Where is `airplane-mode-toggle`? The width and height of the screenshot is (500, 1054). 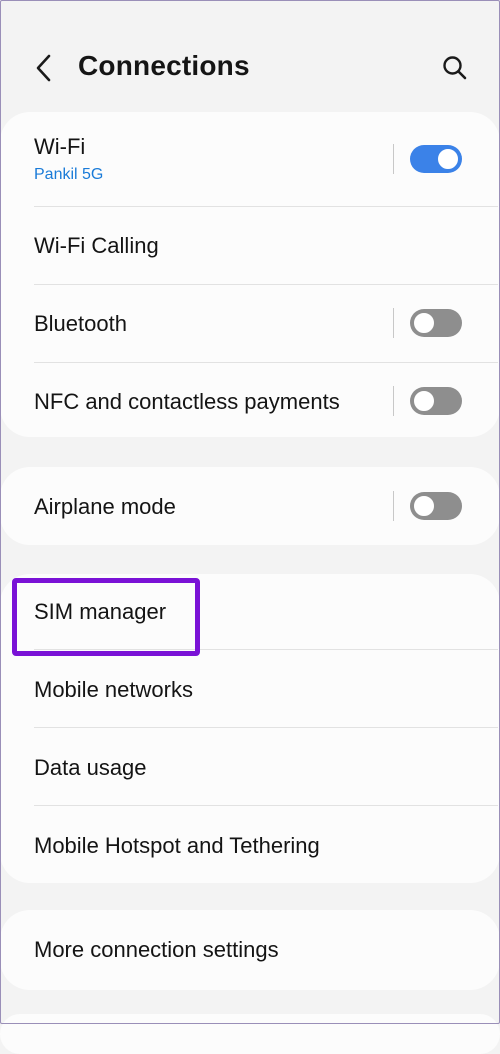 airplane-mode-toggle is located at coordinates (436, 506).